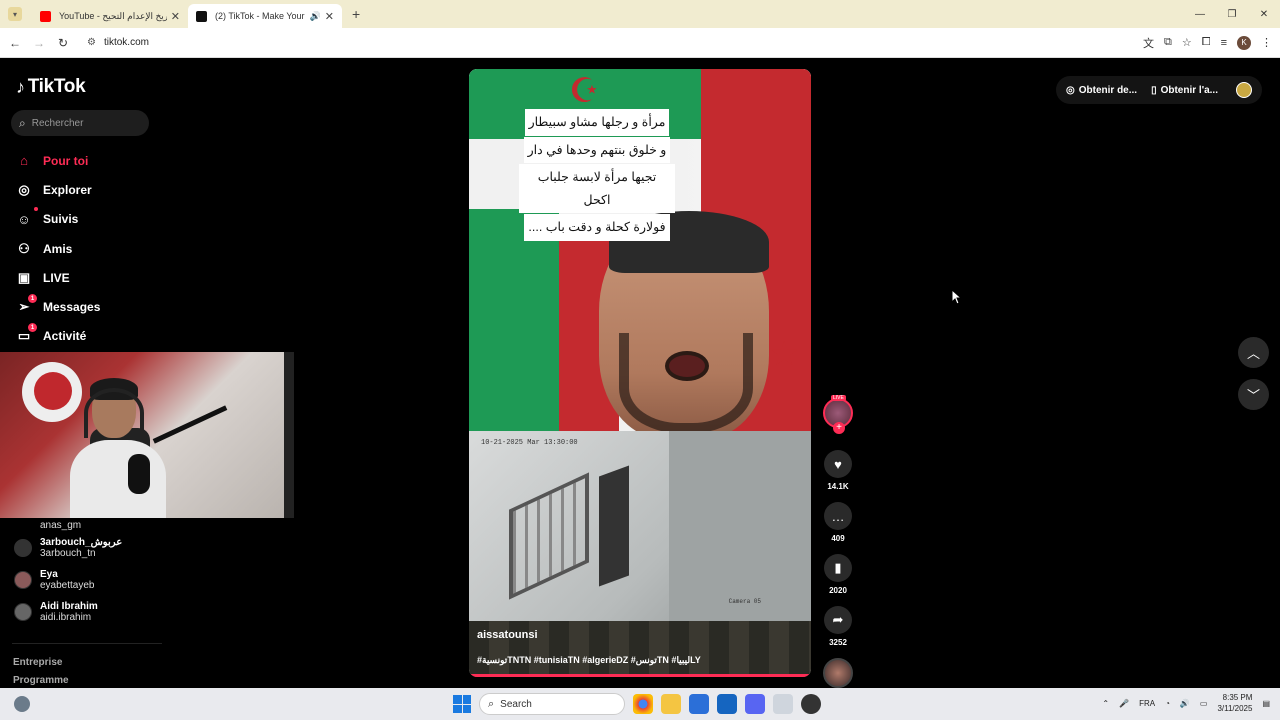 This screenshot has height=720, width=1280. What do you see at coordinates (315, 16) in the screenshot?
I see `speaker-icon: 🔊` at bounding box center [315, 16].